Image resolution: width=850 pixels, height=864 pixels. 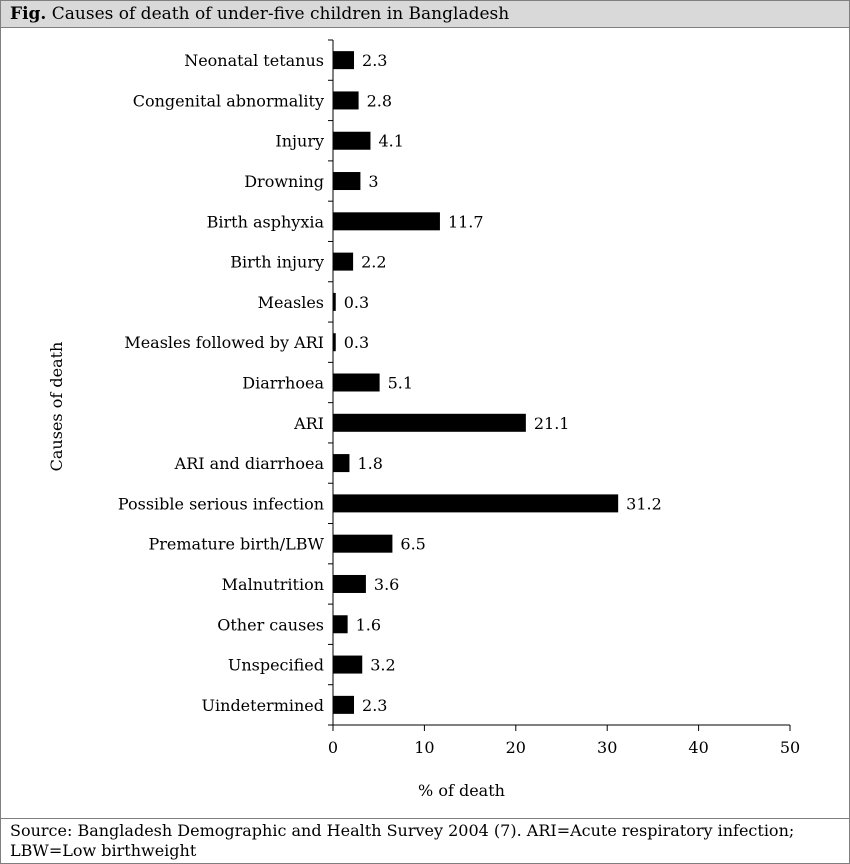 What do you see at coordinates (552, 423) in the screenshot?
I see `data-label: 21.1` at bounding box center [552, 423].